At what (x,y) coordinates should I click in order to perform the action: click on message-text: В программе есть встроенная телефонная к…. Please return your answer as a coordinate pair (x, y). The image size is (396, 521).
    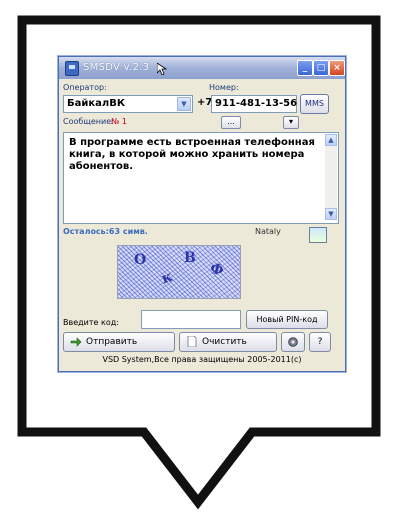
    Looking at the image, I should click on (192, 154).